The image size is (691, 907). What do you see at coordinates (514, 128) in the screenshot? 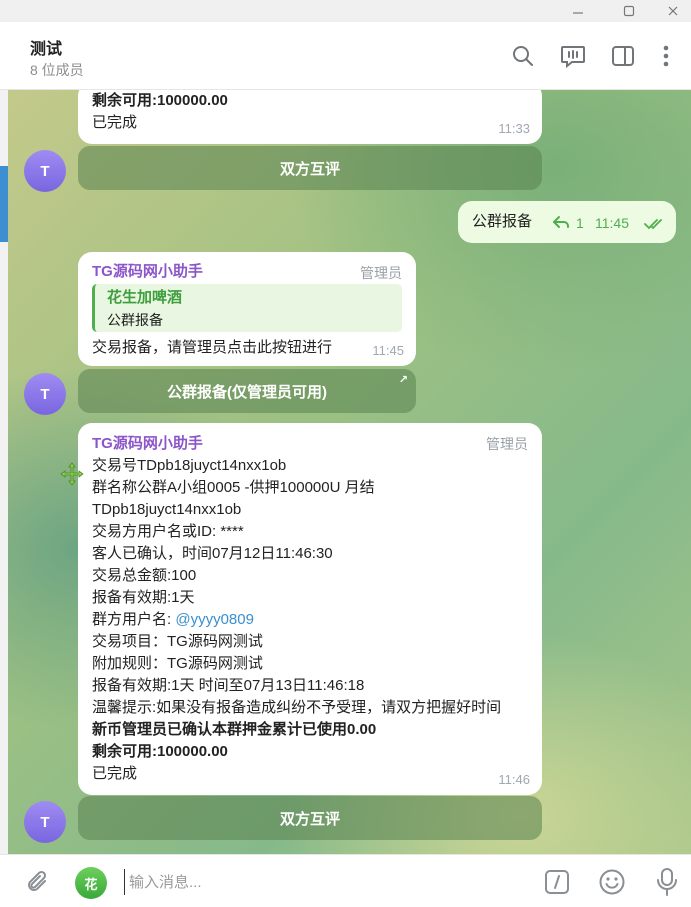
I see `message-time: 11:33` at bounding box center [514, 128].